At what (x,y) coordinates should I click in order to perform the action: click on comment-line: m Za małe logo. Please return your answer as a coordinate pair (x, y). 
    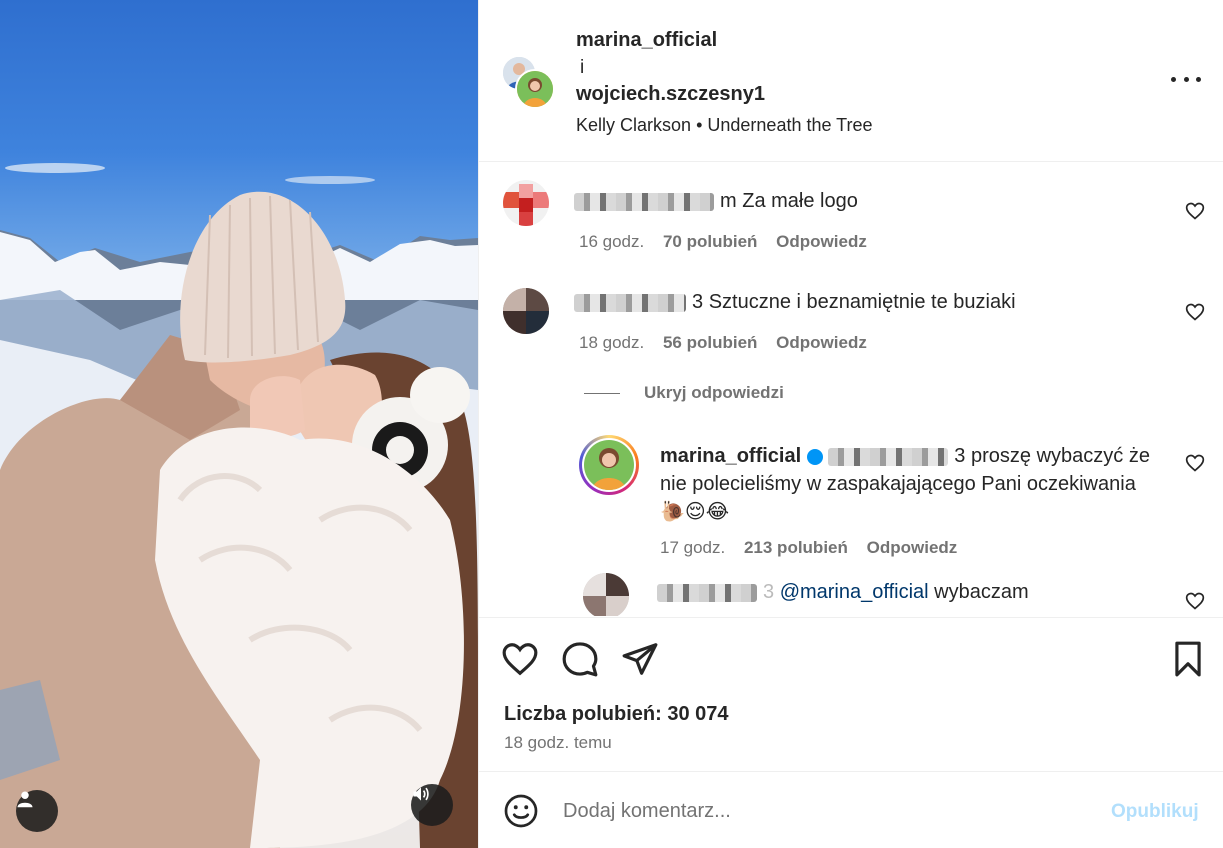
    Looking at the image, I should click on (716, 201).